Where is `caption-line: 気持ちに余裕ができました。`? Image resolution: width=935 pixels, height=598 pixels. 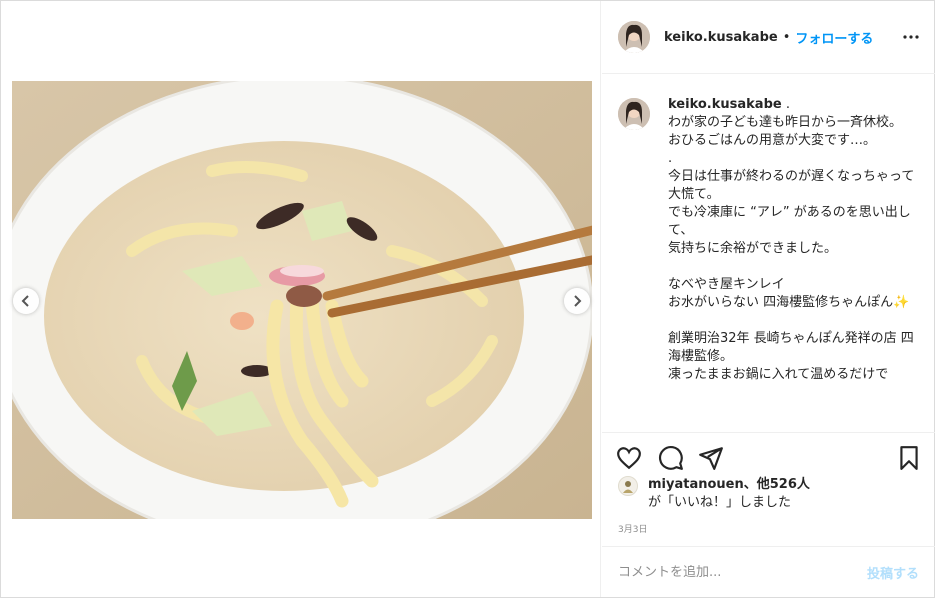
caption-line: 気持ちに余裕ができました。 is located at coordinates (753, 248).